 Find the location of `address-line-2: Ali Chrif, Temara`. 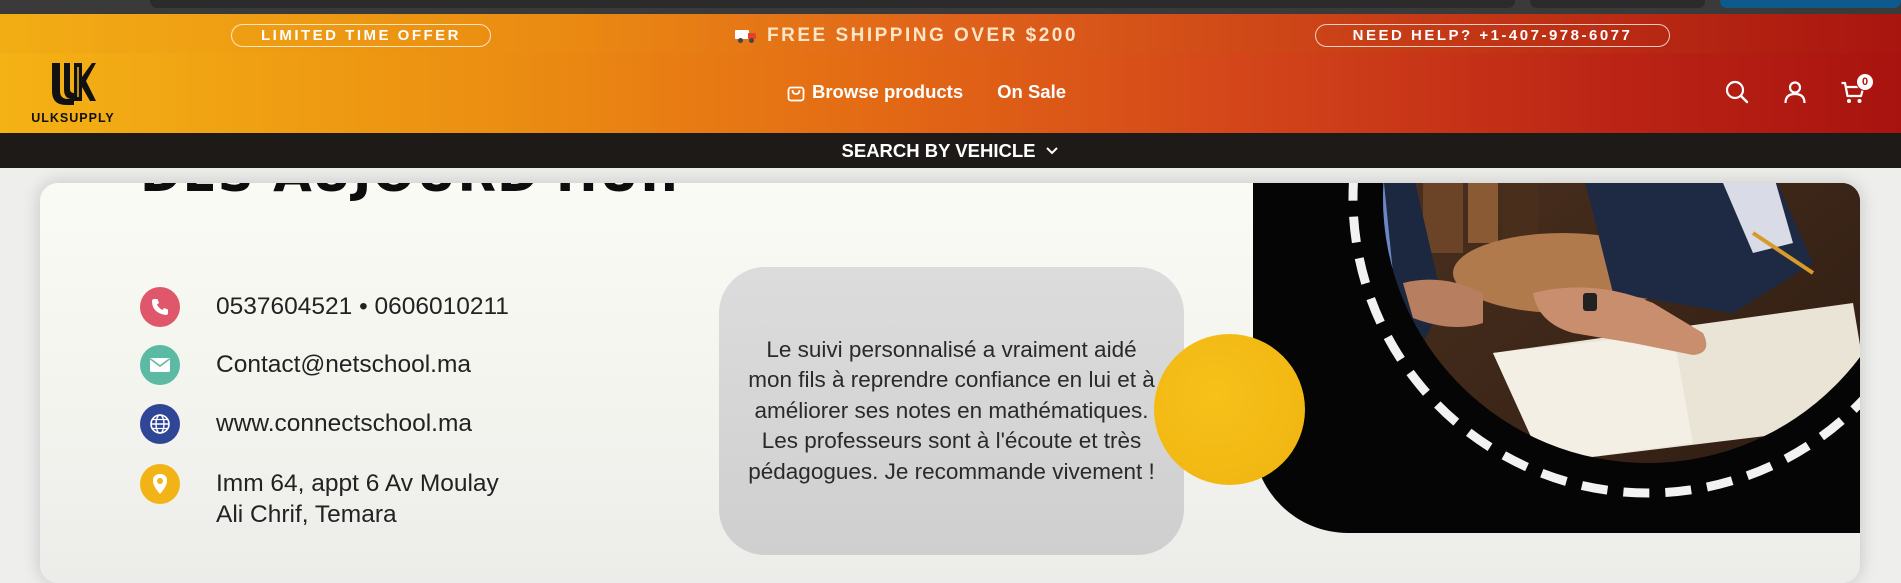

address-line-2: Ali Chrif, Temara is located at coordinates (306, 514).